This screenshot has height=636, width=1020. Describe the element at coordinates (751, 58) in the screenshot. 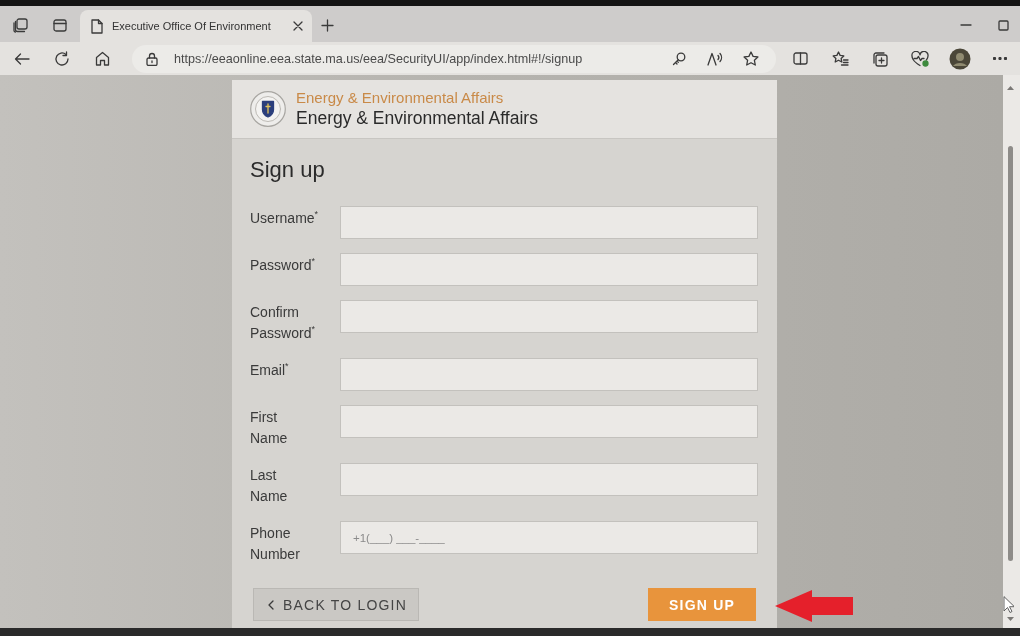

I see `star-icon` at that location.